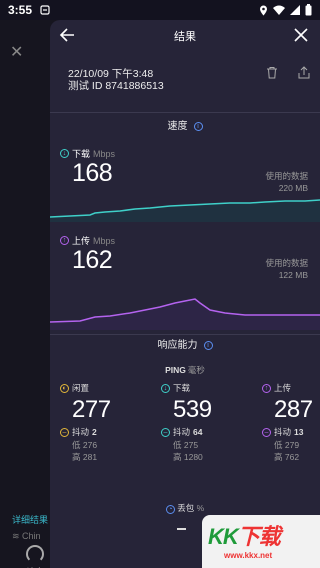  What do you see at coordinates (304, 72) in the screenshot?
I see `share-icon` at bounding box center [304, 72].